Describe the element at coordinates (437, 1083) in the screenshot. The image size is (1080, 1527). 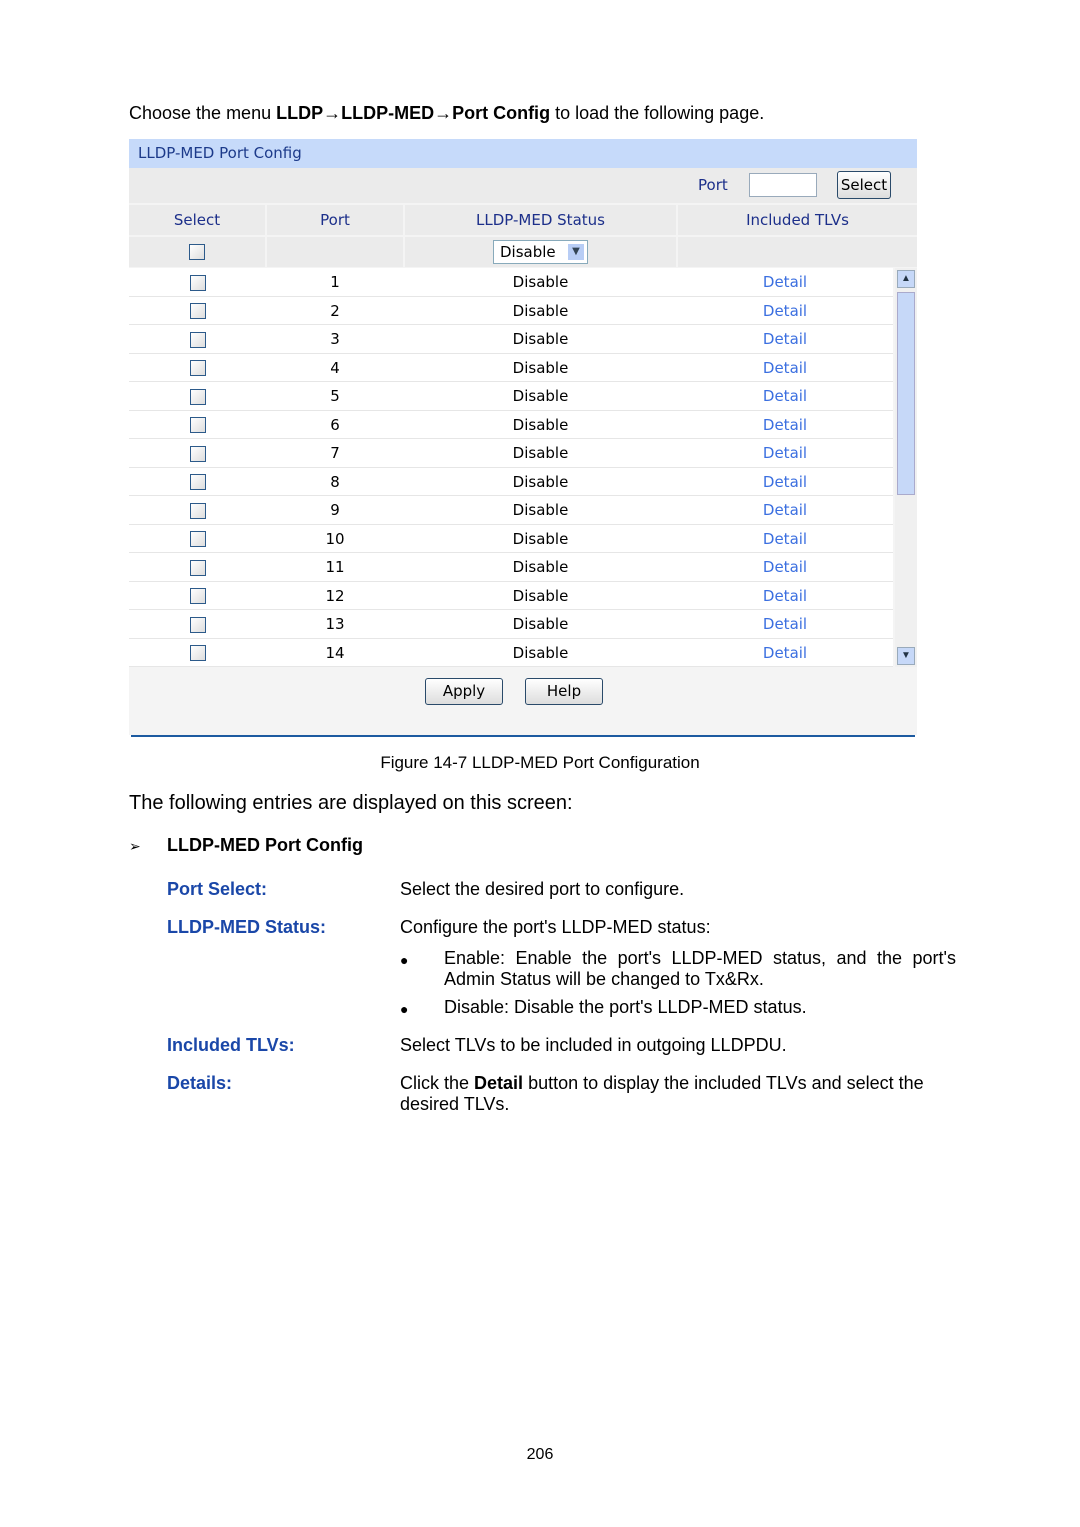
I see `desc-details-prefix: Click the` at that location.